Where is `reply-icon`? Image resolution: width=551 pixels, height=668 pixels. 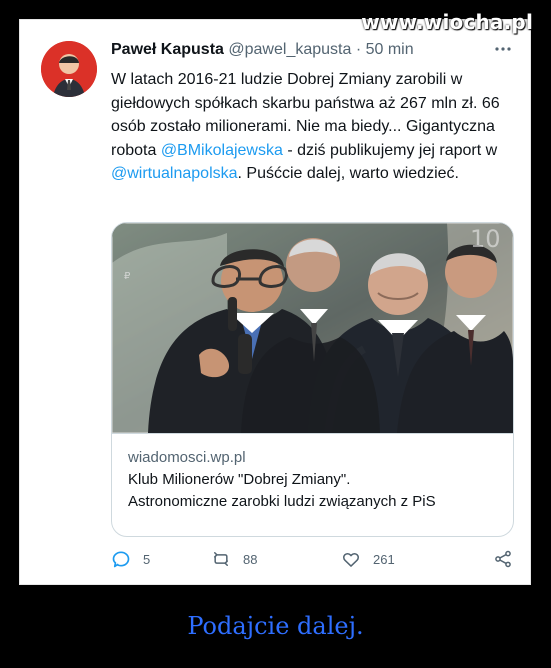 reply-icon is located at coordinates (121, 559).